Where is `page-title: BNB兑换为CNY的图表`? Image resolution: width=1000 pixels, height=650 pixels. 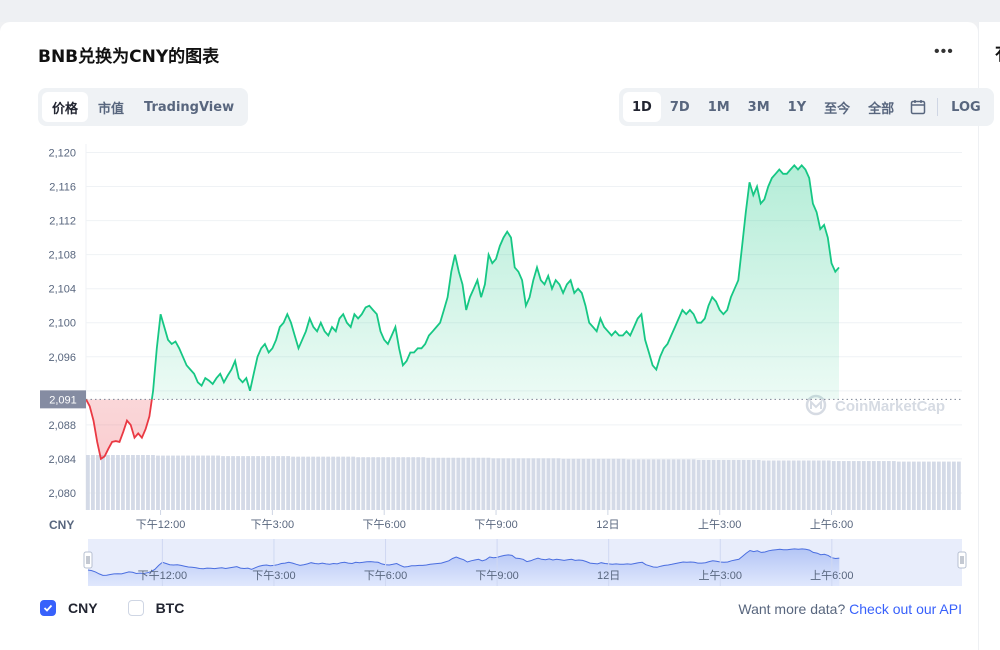
page-title: BNB兑换为CNY的图表 is located at coordinates (129, 57).